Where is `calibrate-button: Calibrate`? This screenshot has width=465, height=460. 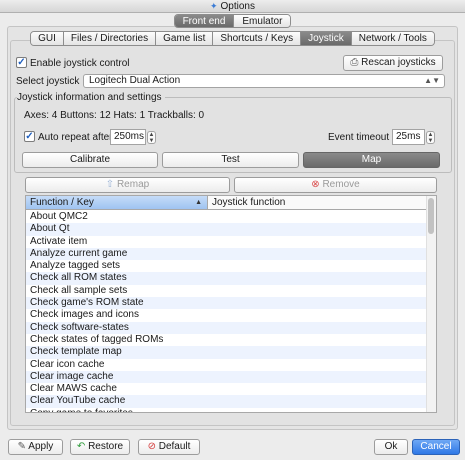 calibrate-button: Calibrate is located at coordinates (90, 160).